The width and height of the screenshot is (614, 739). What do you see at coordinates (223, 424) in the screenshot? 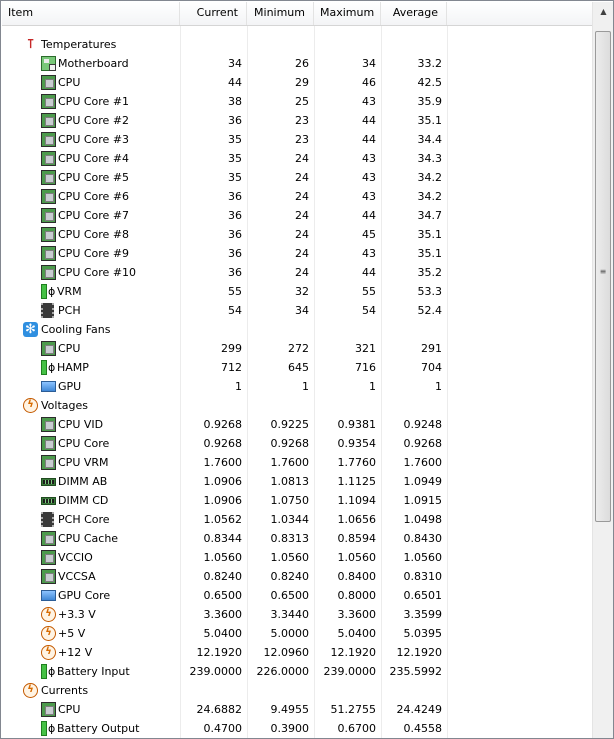
I see `current-value: 0.9268` at bounding box center [223, 424].